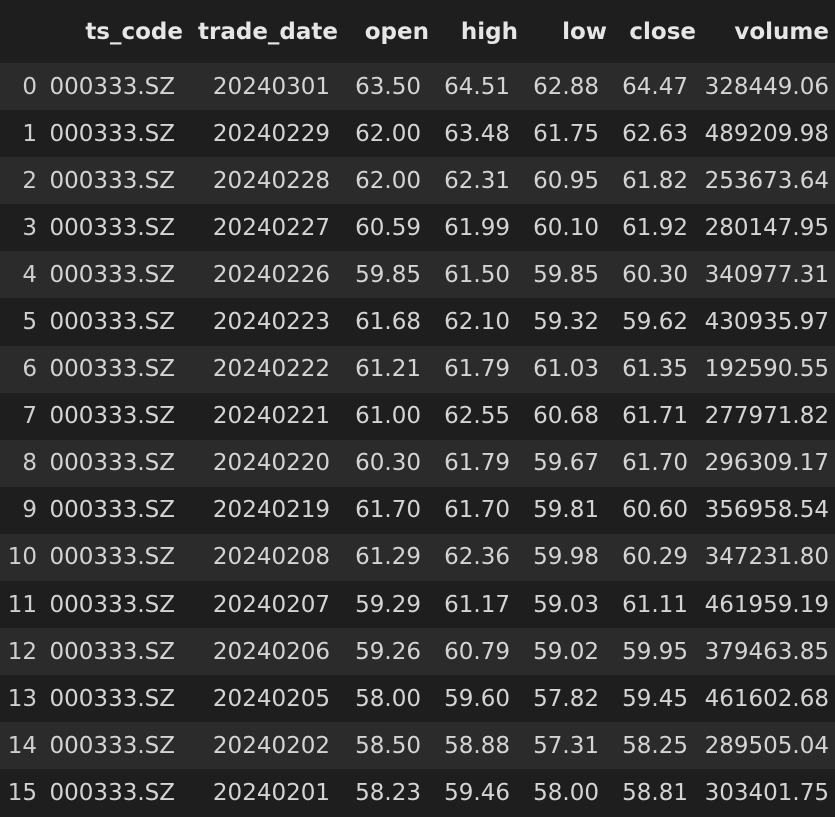 This screenshot has height=817, width=835. Describe the element at coordinates (388, 180) in the screenshot. I see `open-cell: 62.00` at that location.